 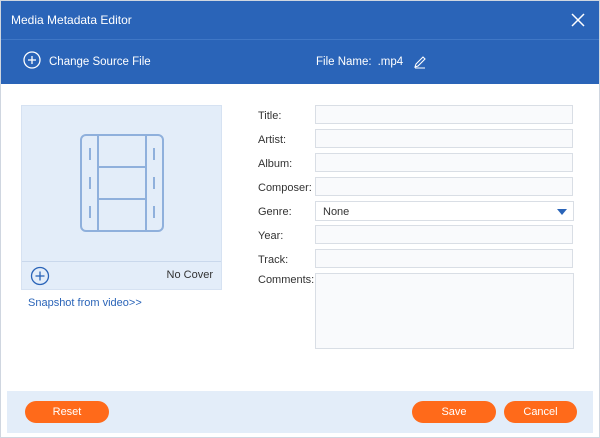 What do you see at coordinates (444, 311) in the screenshot?
I see `comments-field` at bounding box center [444, 311].